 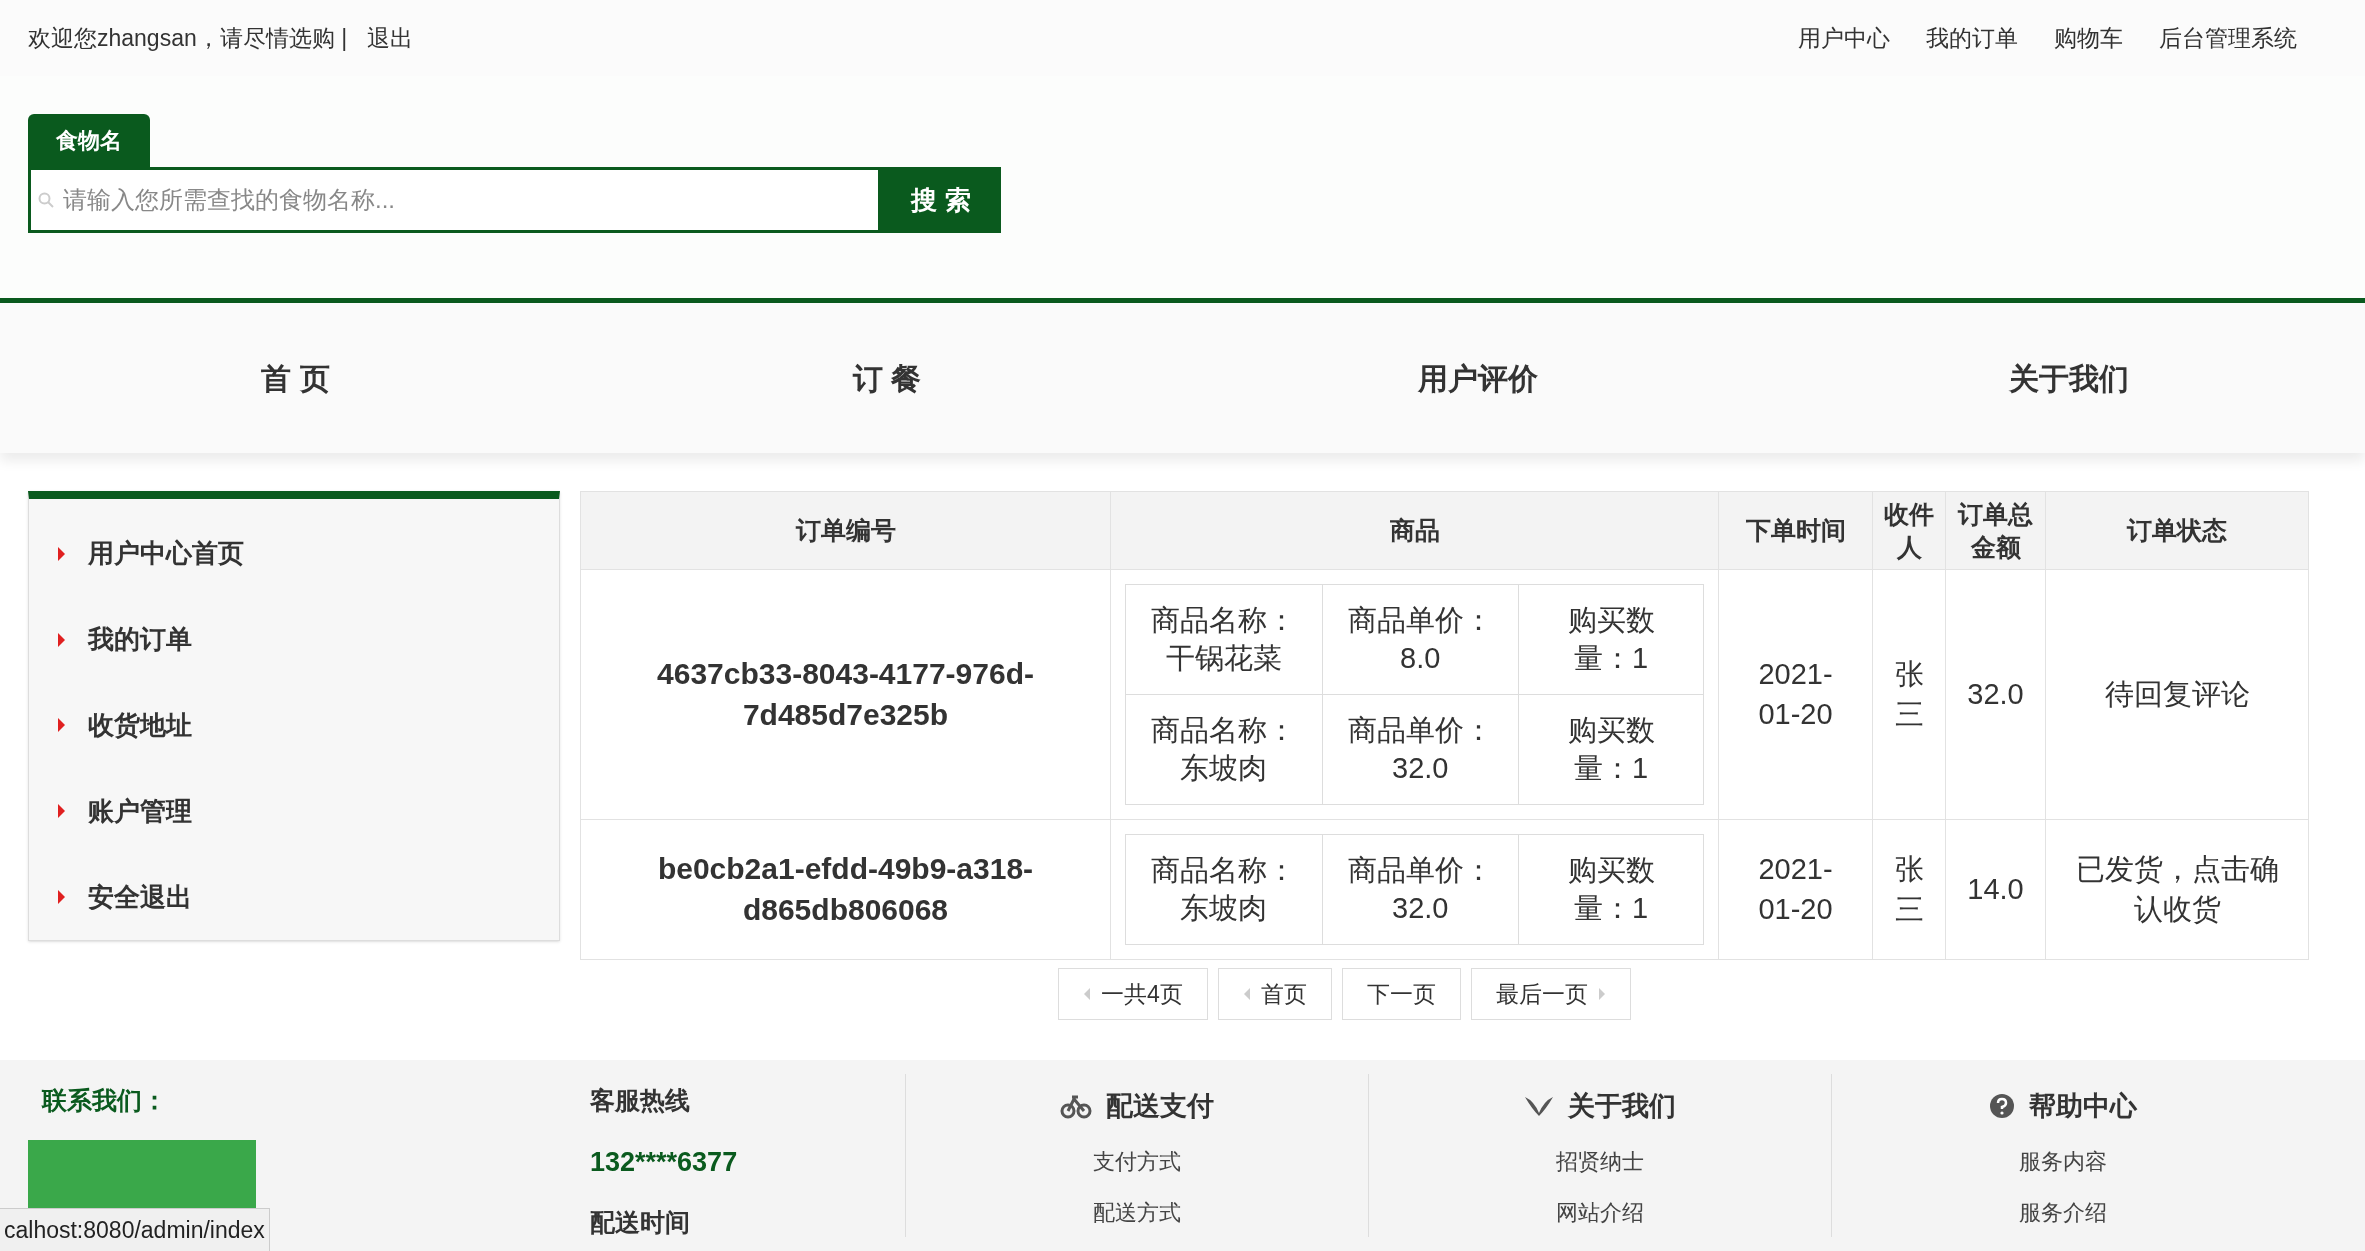 What do you see at coordinates (188, 38) in the screenshot?
I see `welcome-text: 欢迎您zhangsan，请尽情选购 |` at bounding box center [188, 38].